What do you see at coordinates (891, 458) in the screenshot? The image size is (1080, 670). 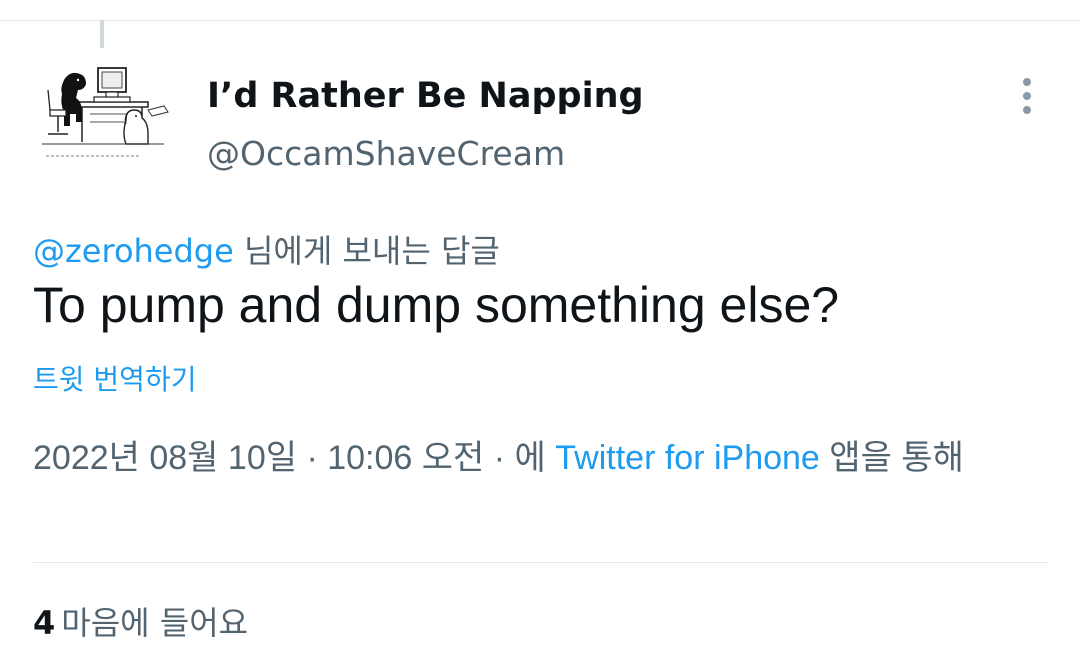 I see `meta-suffix: 앱을 통해` at bounding box center [891, 458].